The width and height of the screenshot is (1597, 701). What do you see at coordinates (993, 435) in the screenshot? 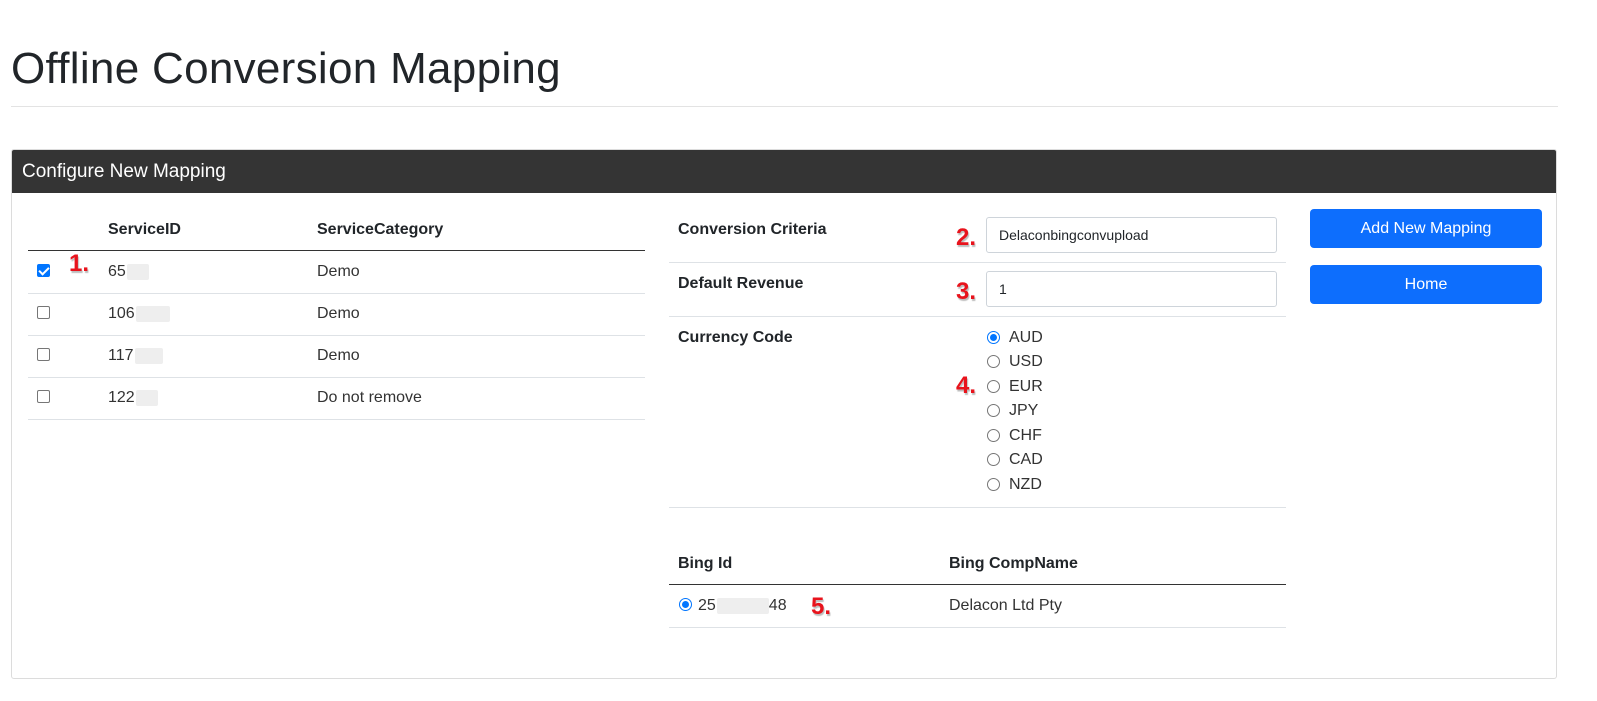
I see `currency-radio-chf` at bounding box center [993, 435].